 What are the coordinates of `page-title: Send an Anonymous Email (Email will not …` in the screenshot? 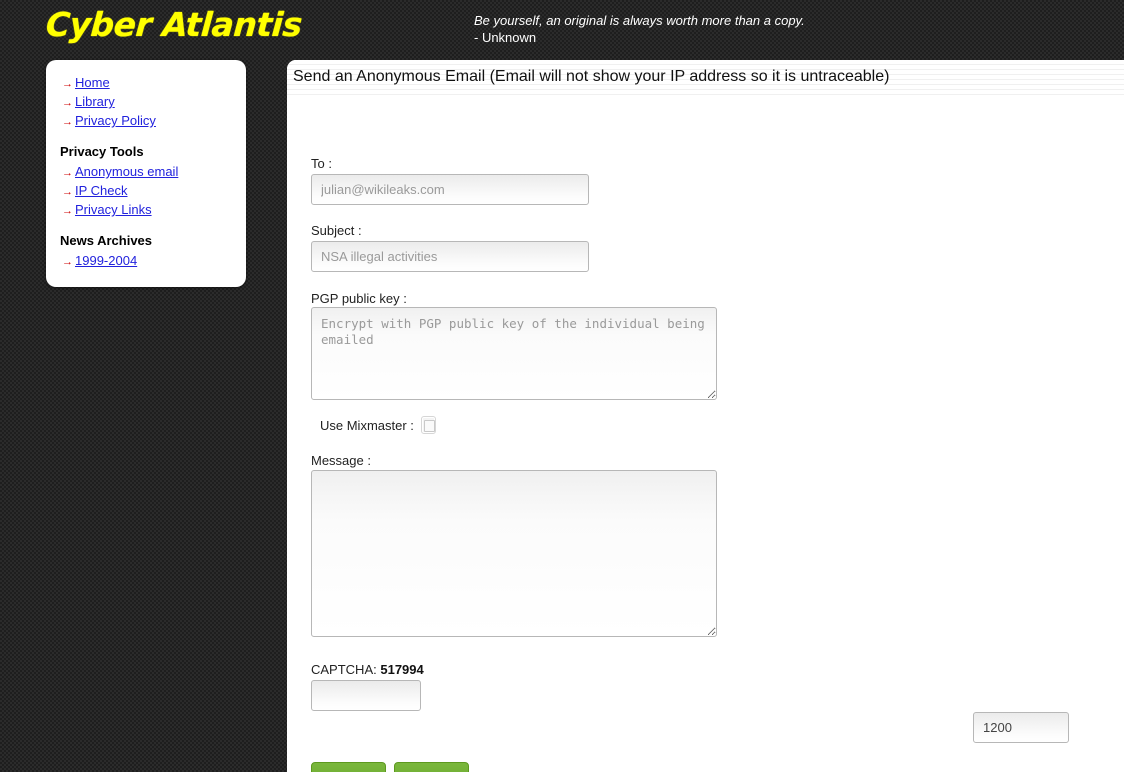 It's located at (591, 76).